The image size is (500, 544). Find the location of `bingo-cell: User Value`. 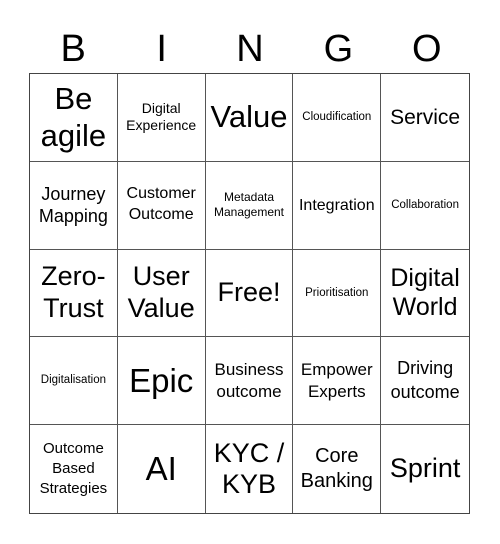

bingo-cell: User Value is located at coordinates (161, 293).